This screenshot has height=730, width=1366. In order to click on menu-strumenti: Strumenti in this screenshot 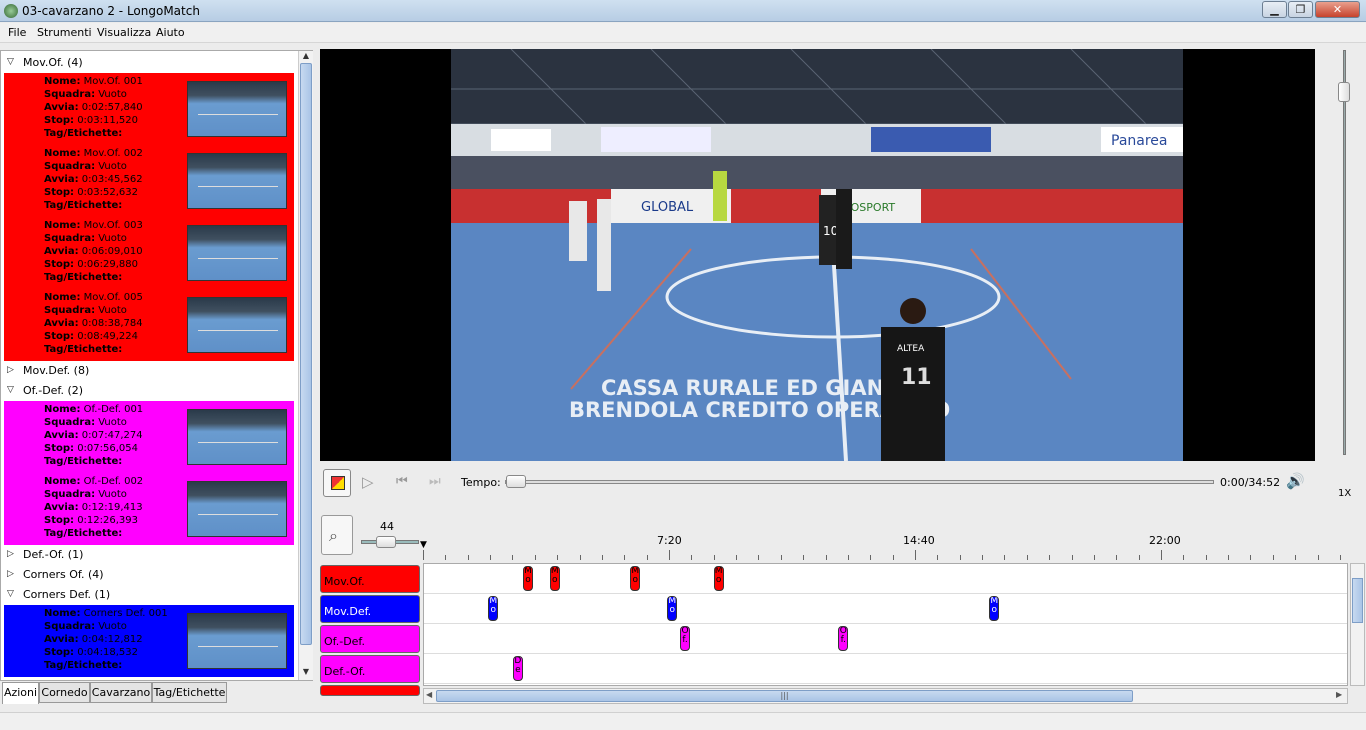, I will do `click(64, 32)`.